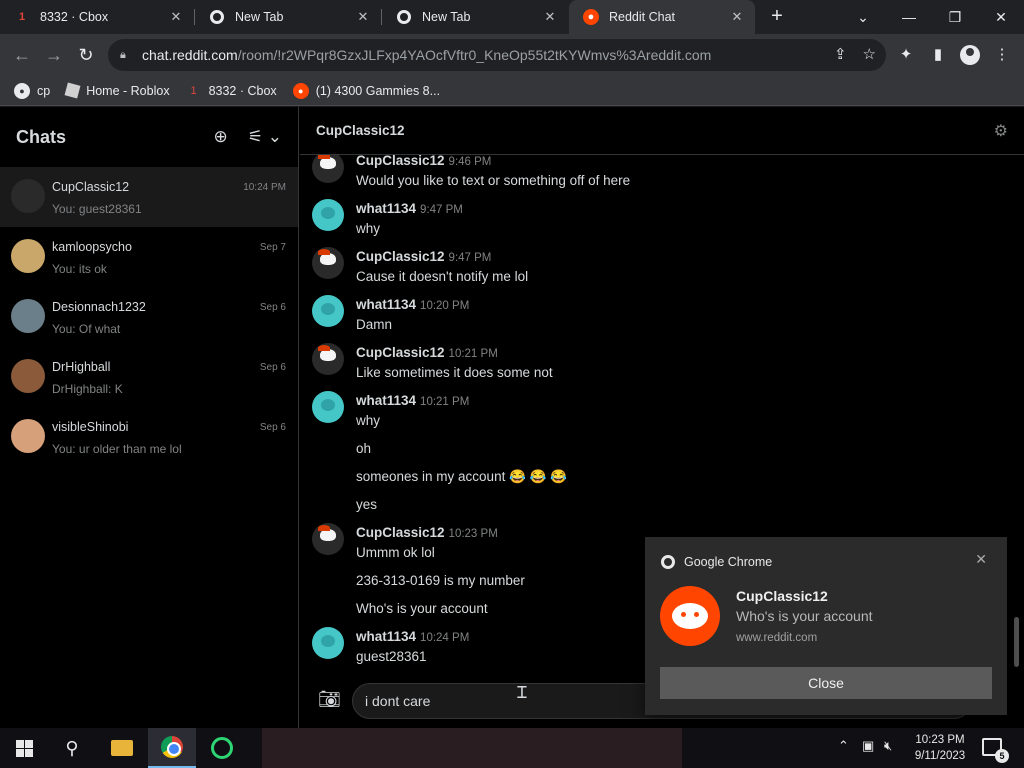 This screenshot has height=768, width=1024. What do you see at coordinates (868, 746) in the screenshot?
I see `network-icon: ▣` at bounding box center [868, 746].